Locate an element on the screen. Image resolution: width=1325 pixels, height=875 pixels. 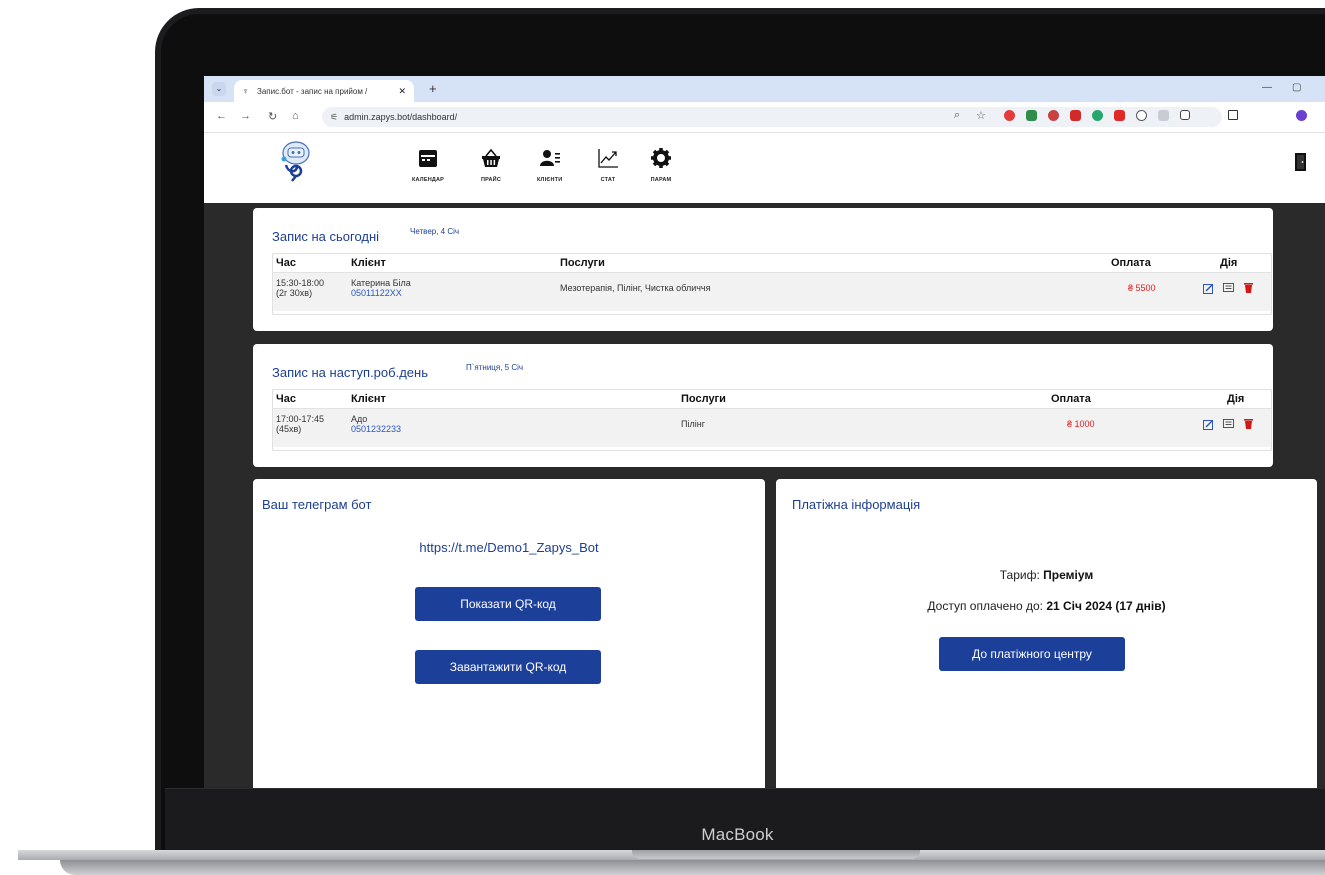
row-price: ₴ 5500 is located at coordinates (1142, 288).